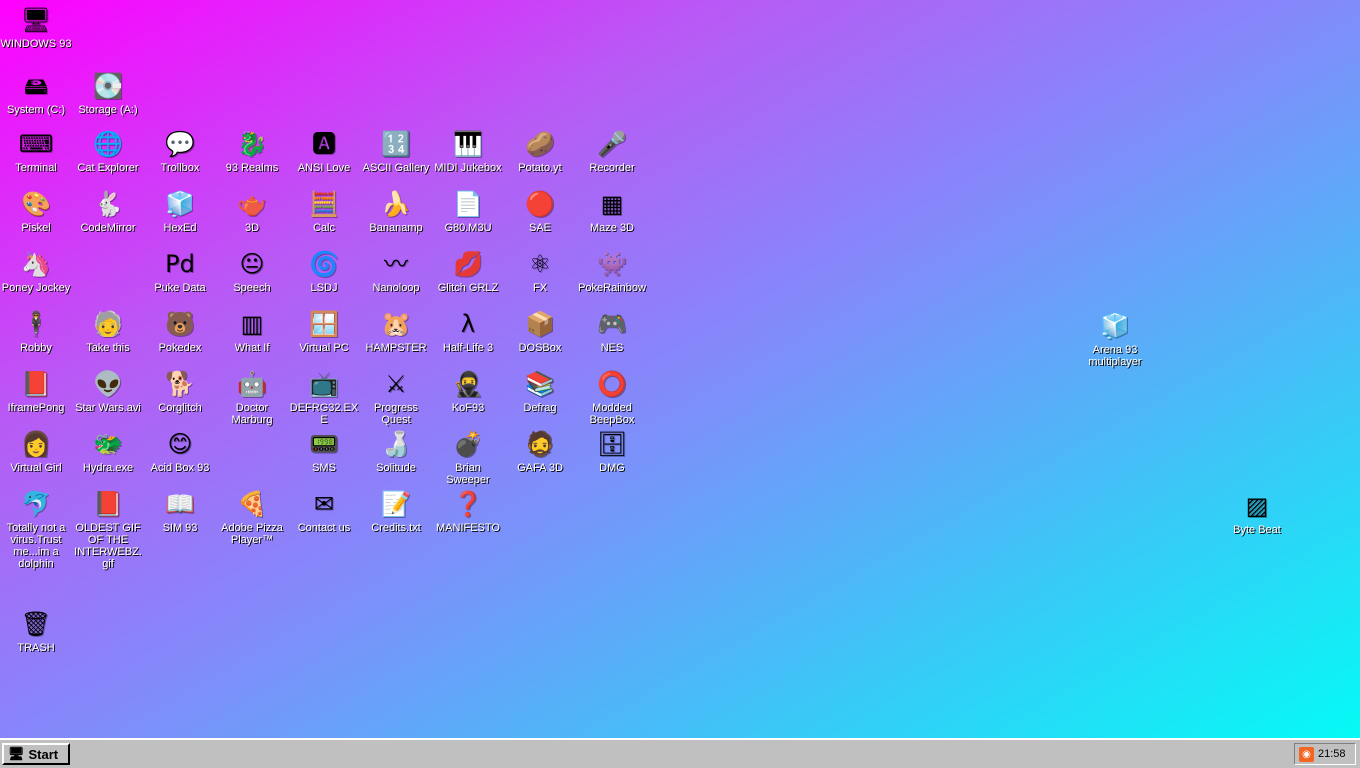 The width and height of the screenshot is (1360, 768). I want to click on desktop-icon-sae: 🔴 SAE, so click(540, 211).